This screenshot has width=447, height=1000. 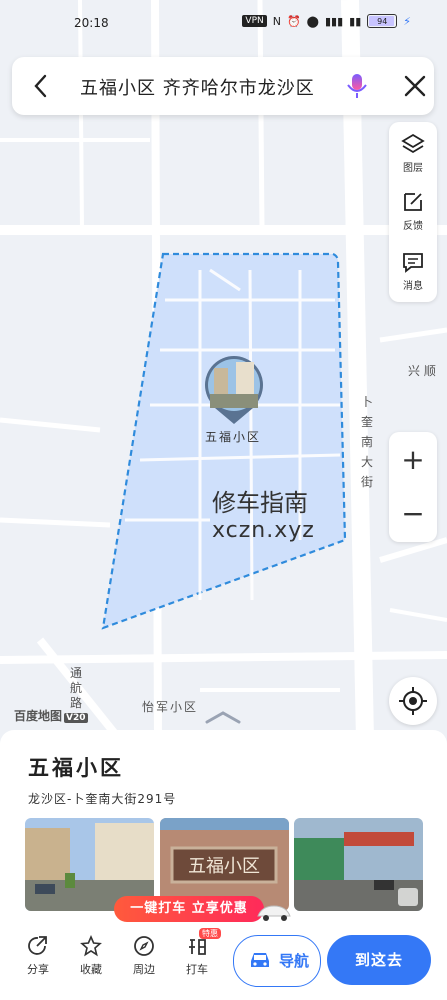 I want to click on feedback-button: 反馈, so click(x=413, y=211).